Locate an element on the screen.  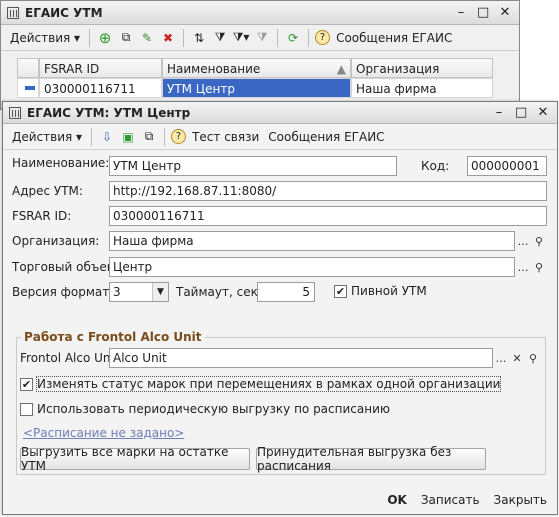
edit-icon: ✎ is located at coordinates (147, 38).